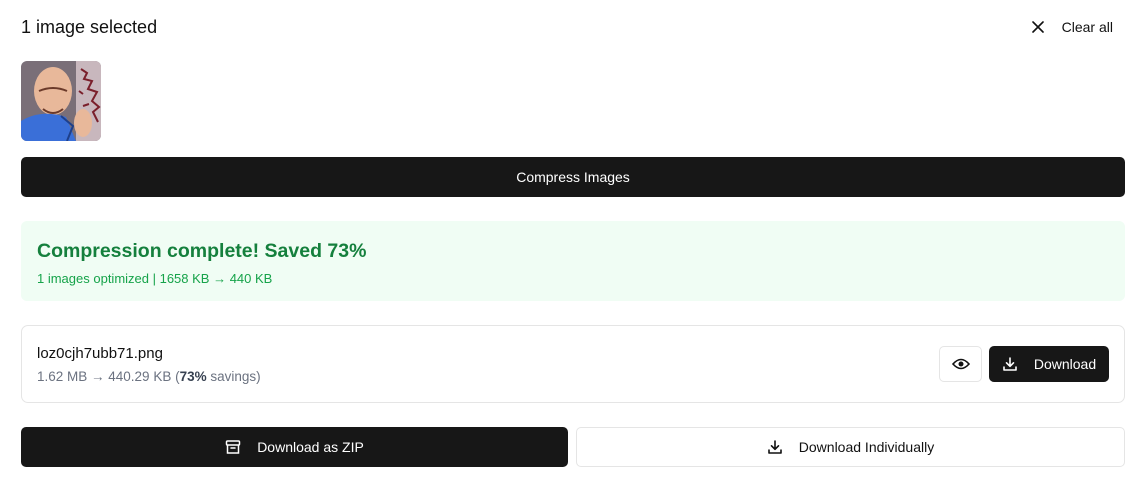 Image resolution: width=1145 pixels, height=488 pixels. Describe the element at coordinates (89, 26) in the screenshot. I see `selection-count-title: 1 image selected` at that location.